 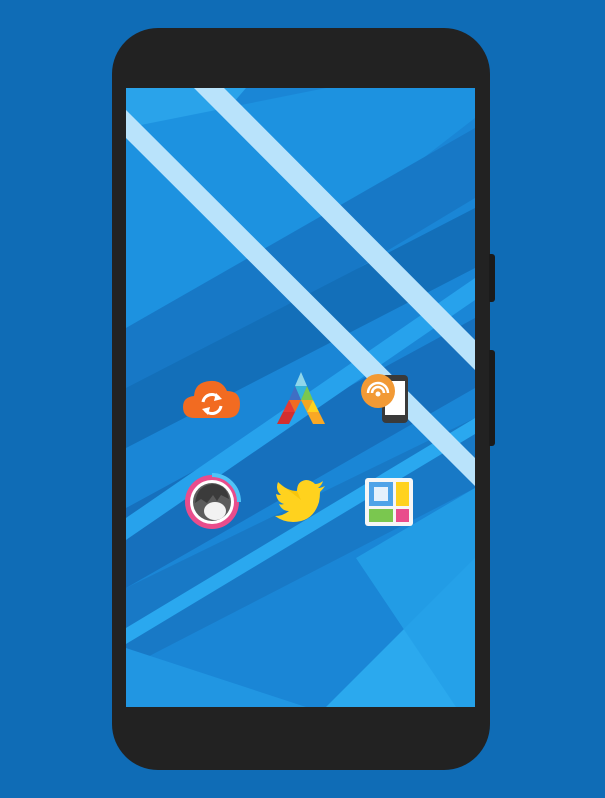 I want to click on triangle-a-icon, so click(x=301, y=398).